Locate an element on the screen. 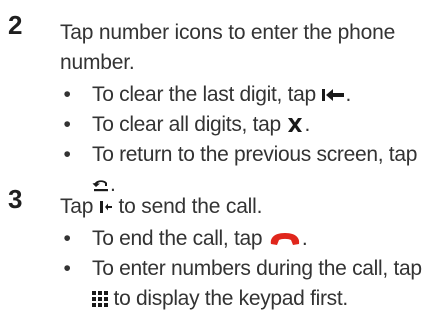  bullet-text: To return to the previous screen, tap is located at coordinates (255, 154).